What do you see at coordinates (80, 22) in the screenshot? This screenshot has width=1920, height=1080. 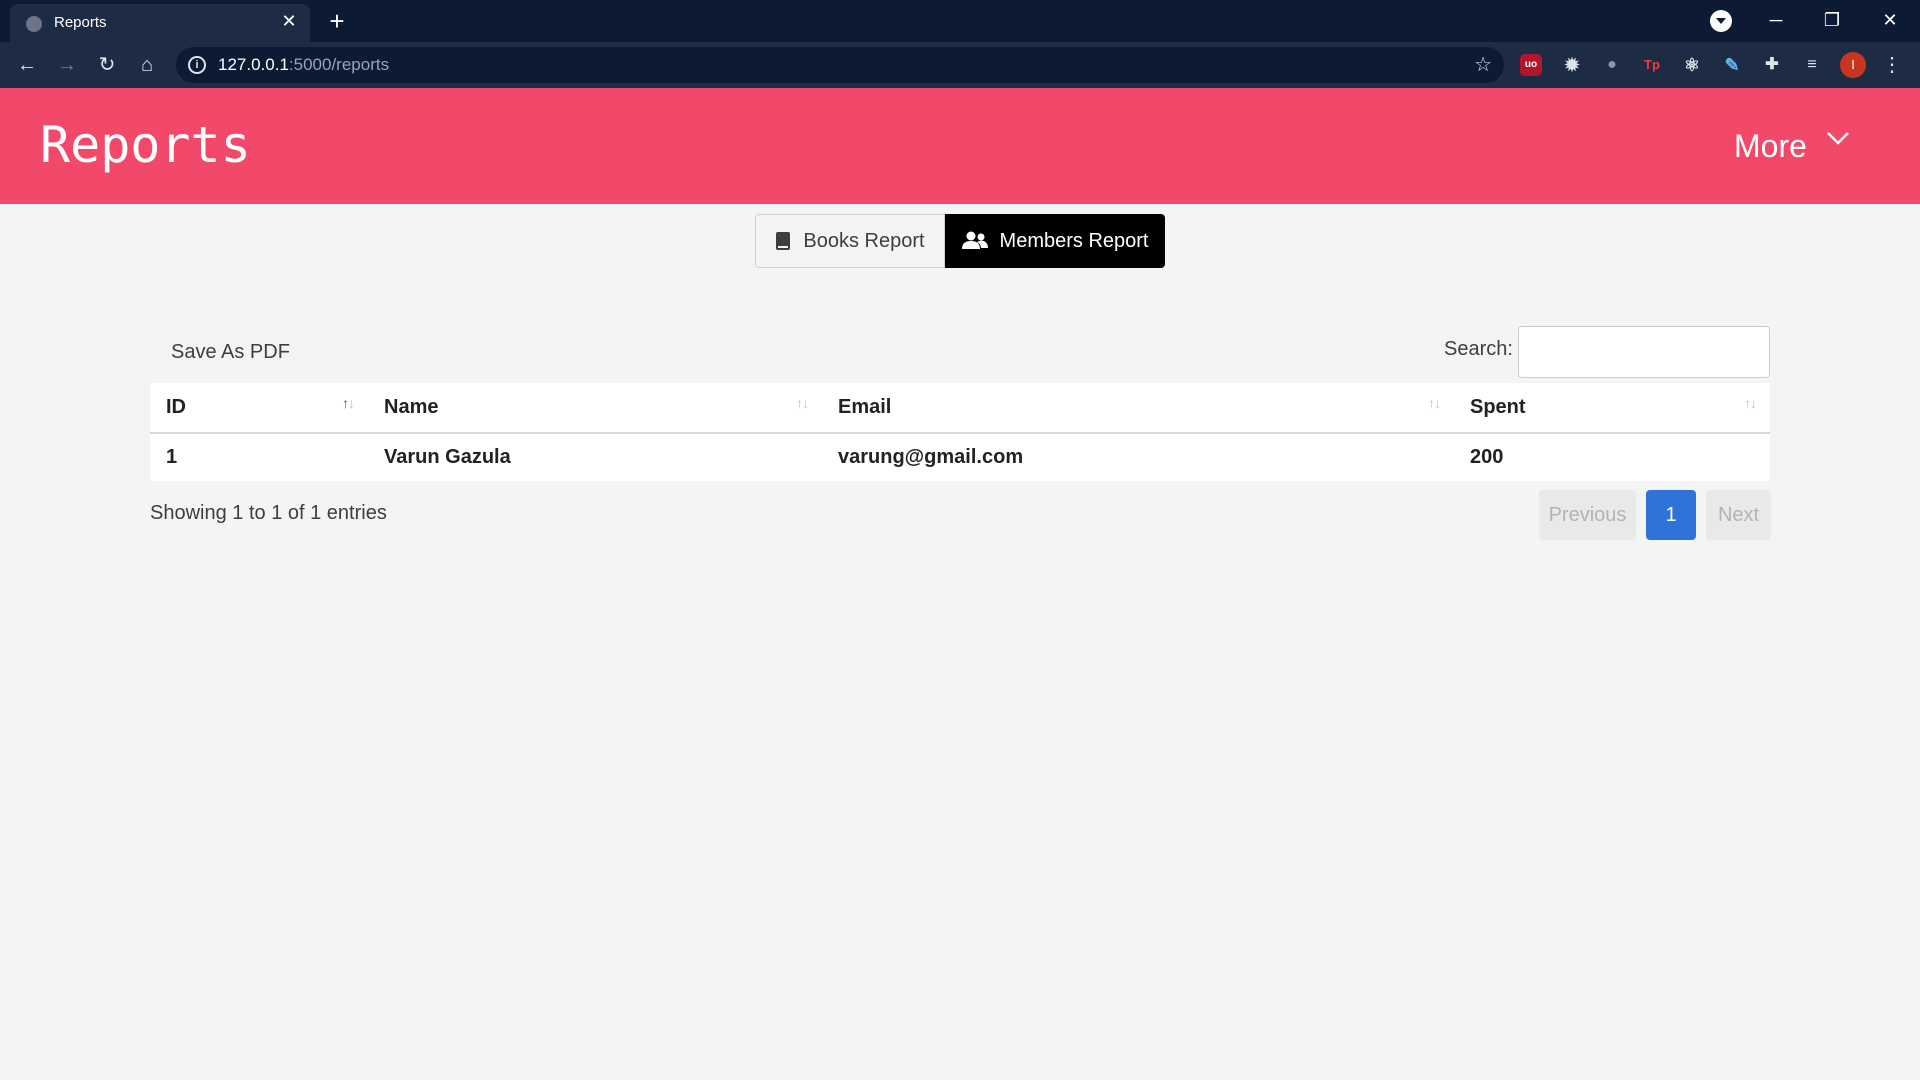 I see `tab-title: Reports` at bounding box center [80, 22].